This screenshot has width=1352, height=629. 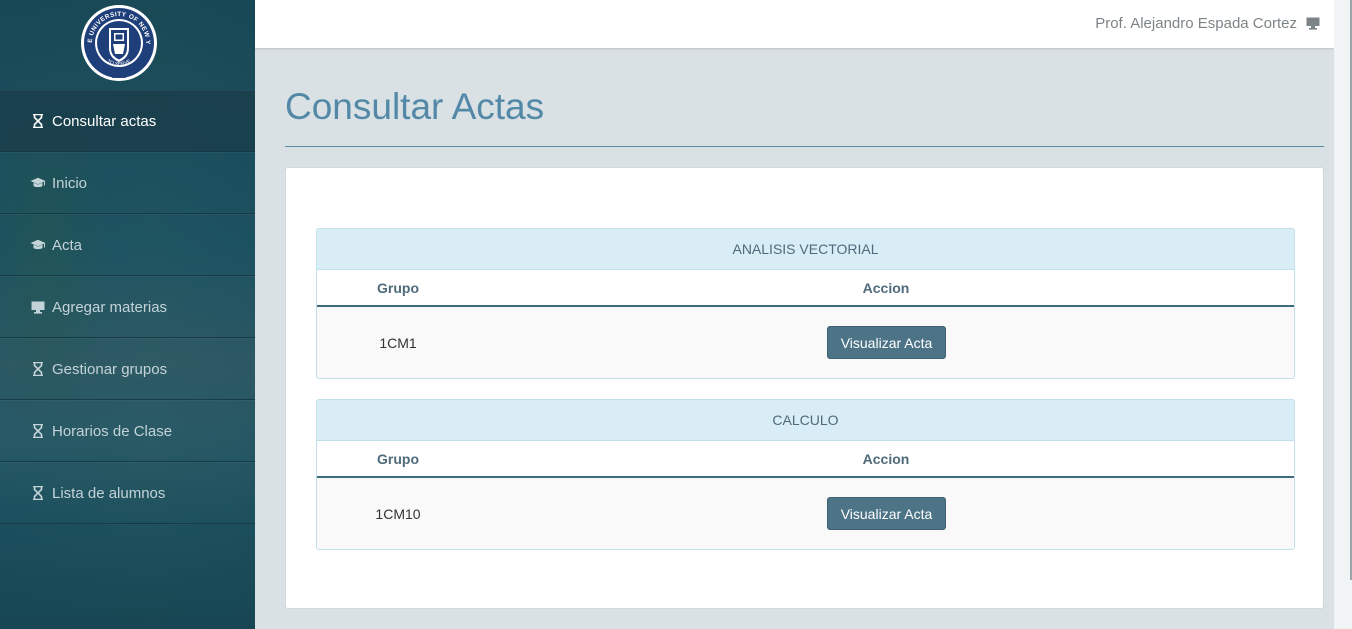 I want to click on user-name: Prof. Alejandro Espada Cortez, so click(x=1196, y=23).